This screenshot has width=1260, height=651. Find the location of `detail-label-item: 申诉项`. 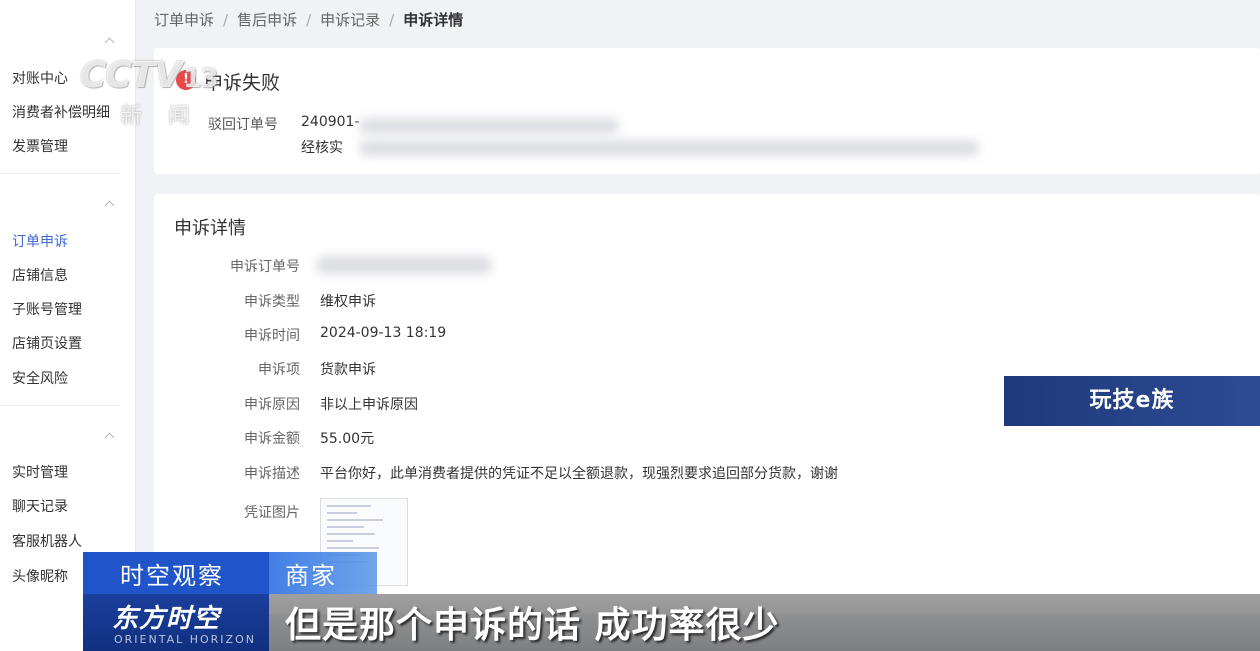

detail-label-item: 申诉项 is located at coordinates (279, 370).